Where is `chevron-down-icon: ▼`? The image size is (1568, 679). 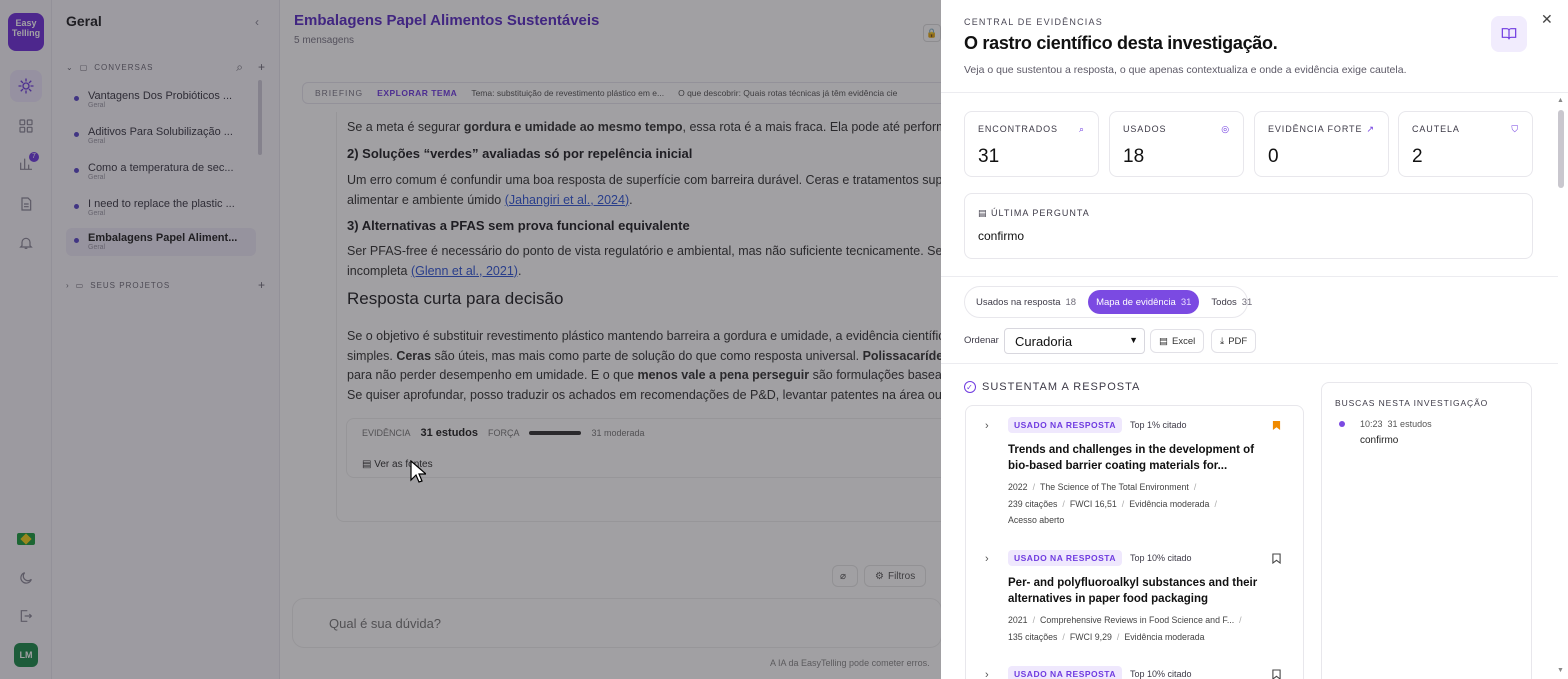
chevron-down-icon: ▼ is located at coordinates (1133, 340).